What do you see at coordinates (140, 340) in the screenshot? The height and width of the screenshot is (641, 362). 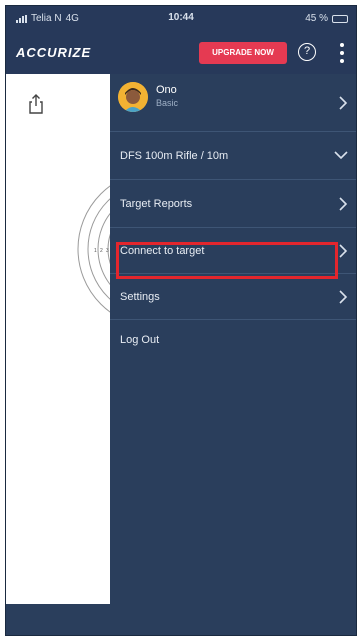 I see `menu-item-label: Log Out` at bounding box center [140, 340].